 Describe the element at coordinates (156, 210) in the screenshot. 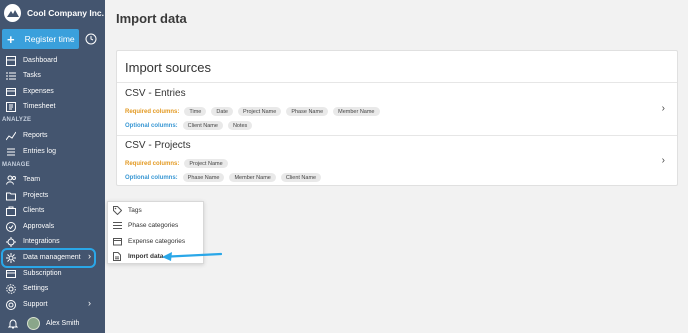

I see `submenu-item-tags: Tags` at that location.